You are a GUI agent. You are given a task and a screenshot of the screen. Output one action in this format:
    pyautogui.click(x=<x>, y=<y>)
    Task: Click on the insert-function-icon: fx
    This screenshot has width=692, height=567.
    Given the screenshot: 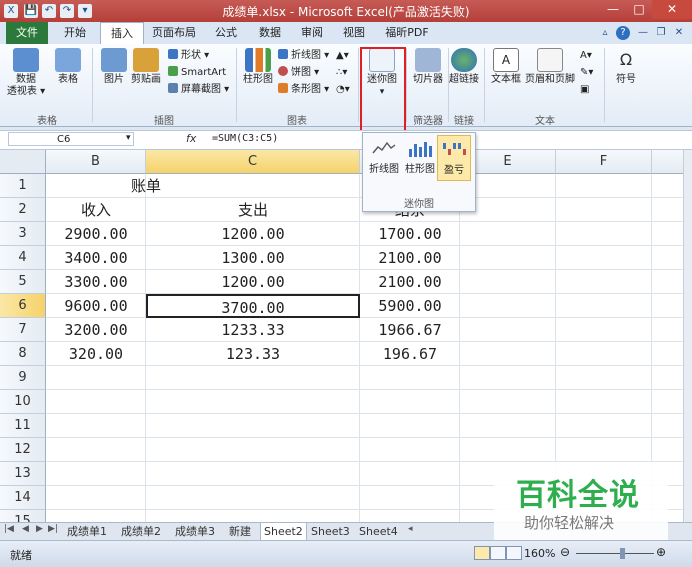 What is the action you would take?
    pyautogui.click(x=191, y=138)
    